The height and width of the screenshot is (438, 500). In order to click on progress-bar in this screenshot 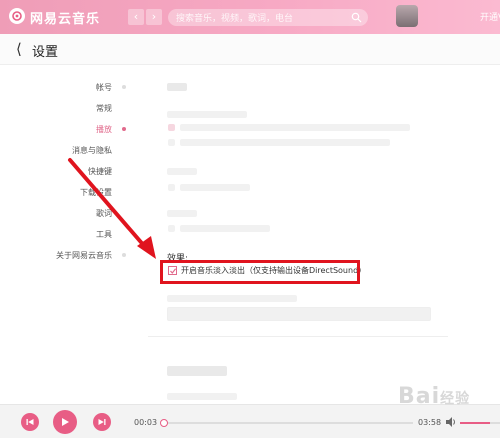, I will do `click(286, 423)`.